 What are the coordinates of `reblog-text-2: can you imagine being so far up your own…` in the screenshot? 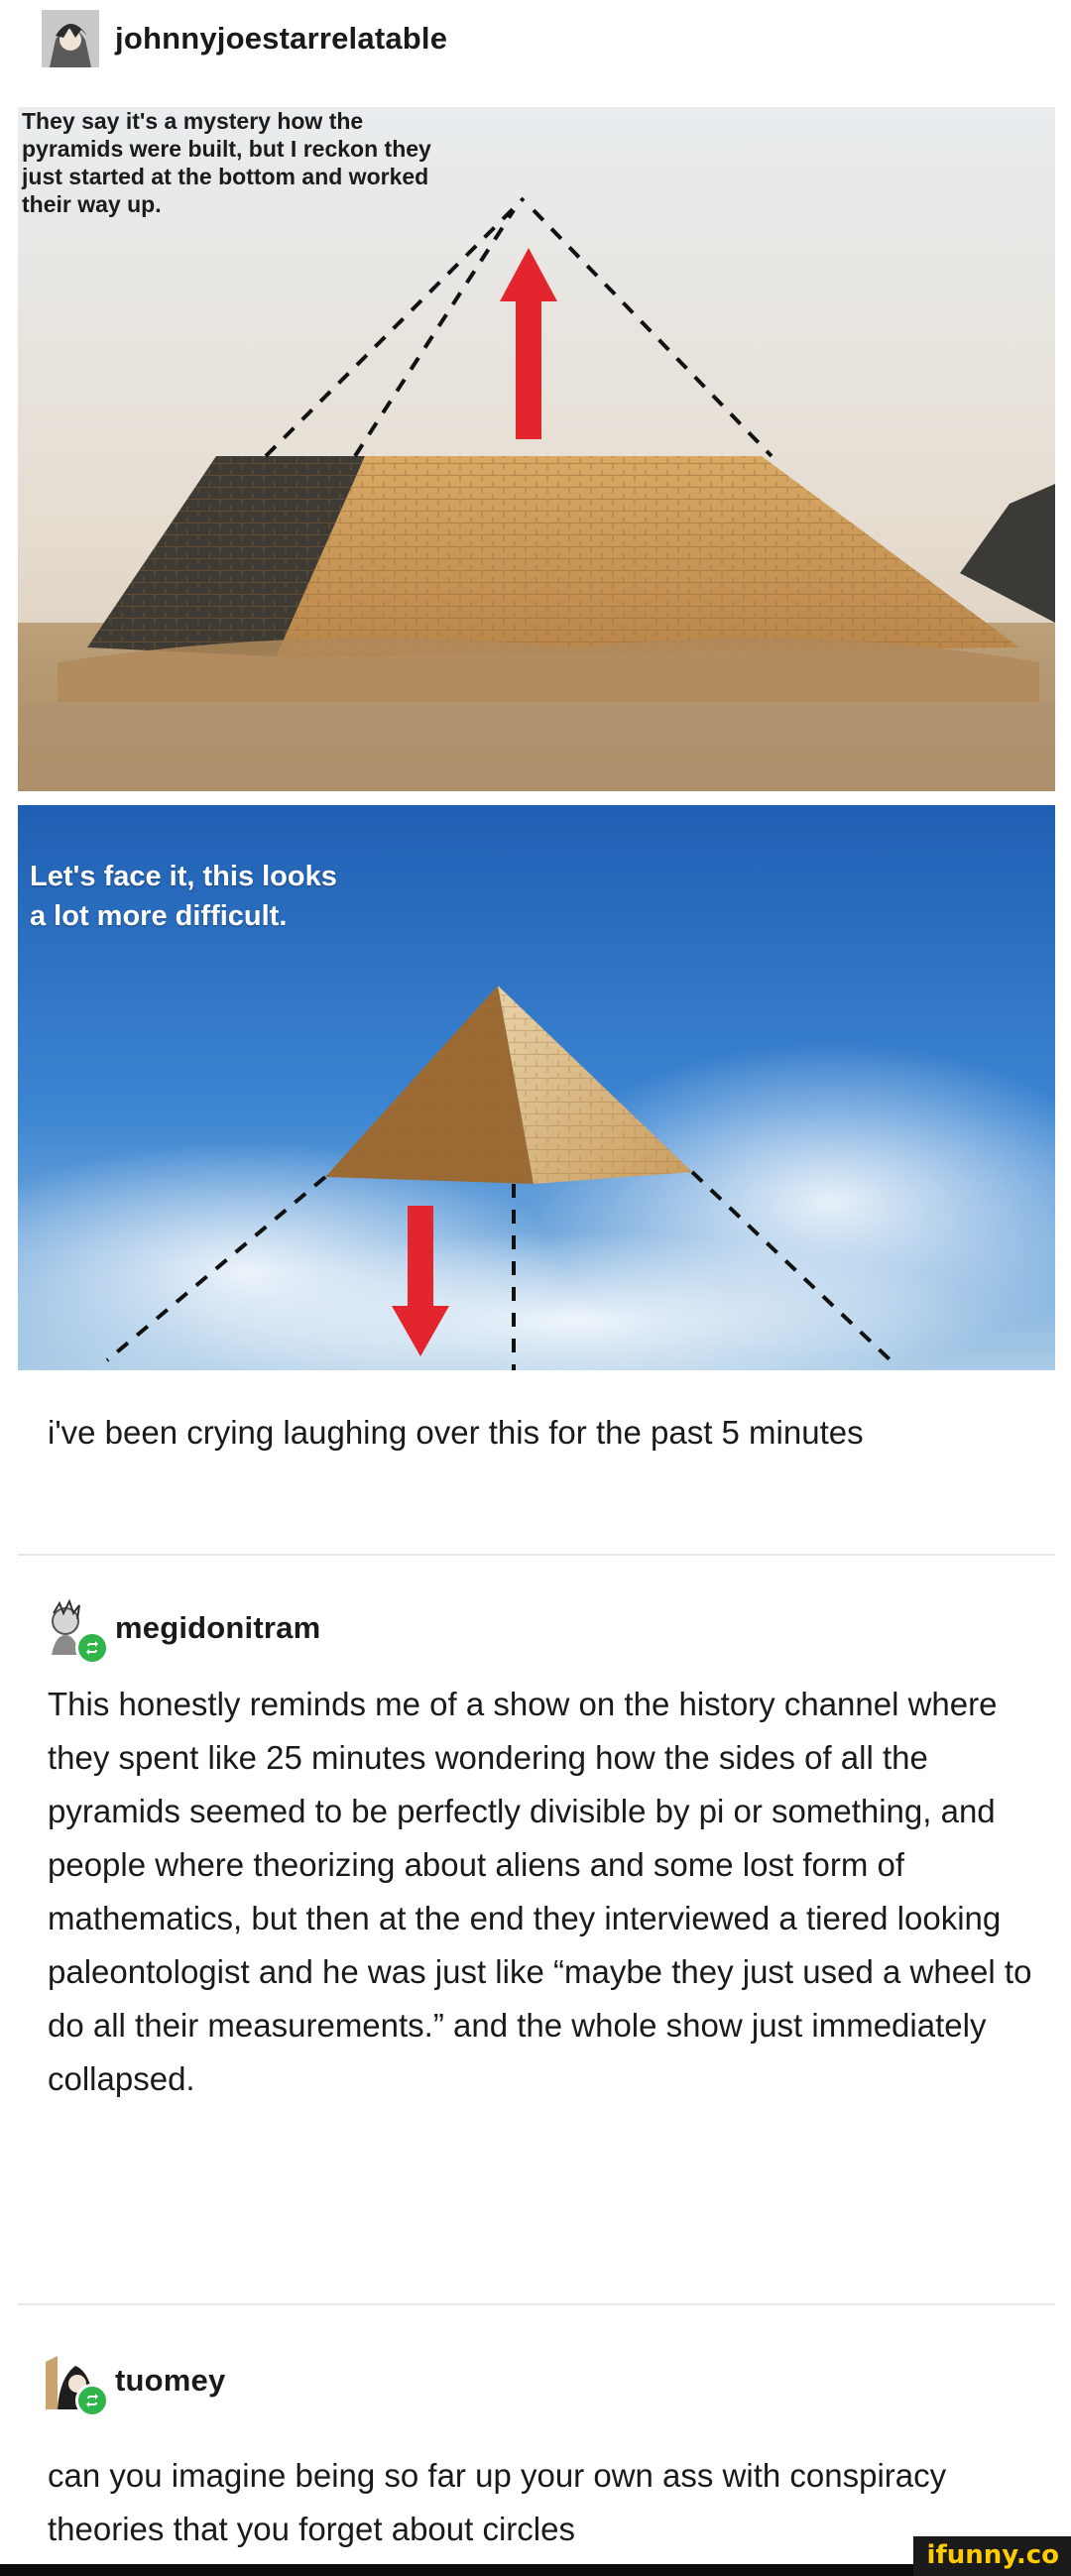 It's located at (497, 2502).